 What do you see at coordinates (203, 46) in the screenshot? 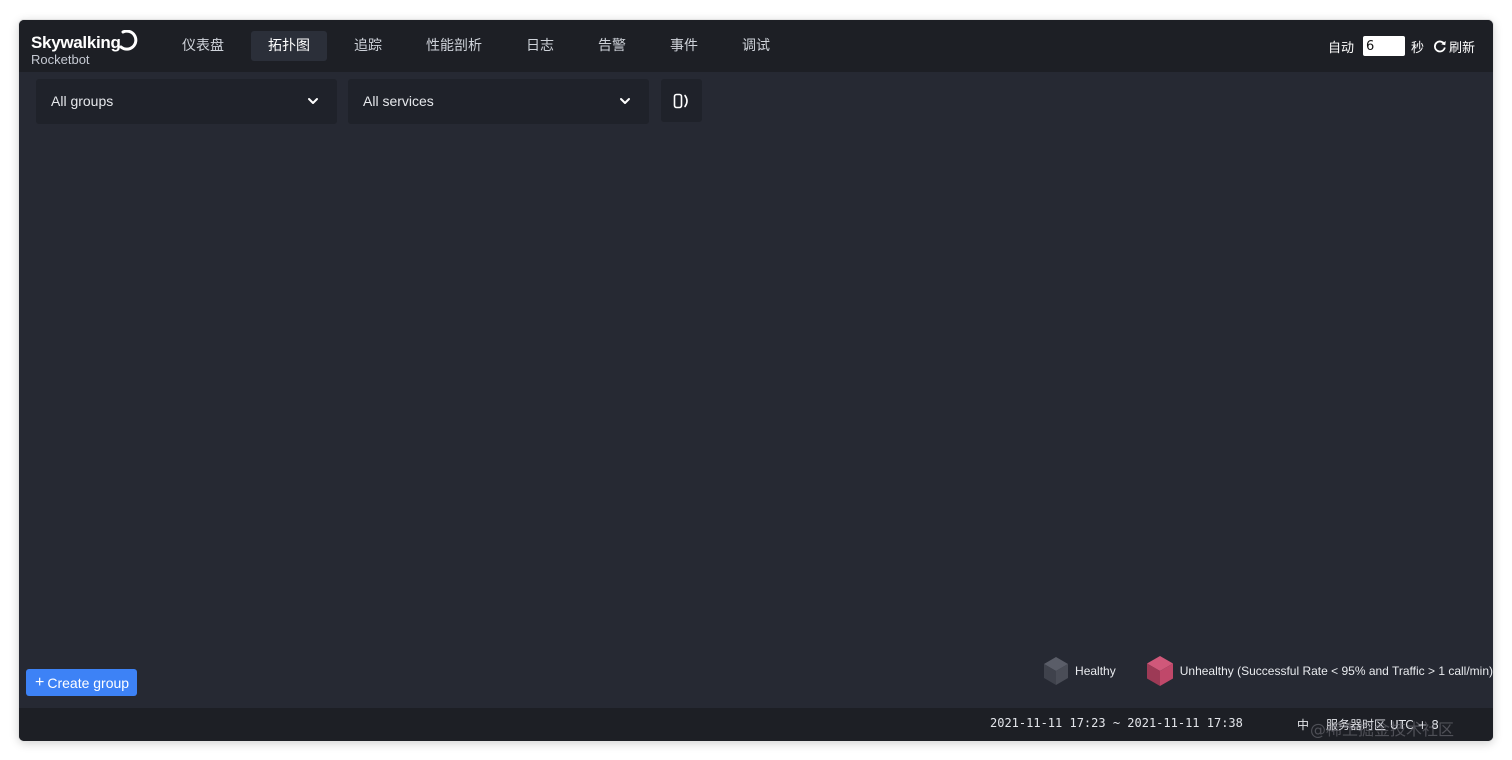
I see `nav-dashboard: 仪表盘` at bounding box center [203, 46].